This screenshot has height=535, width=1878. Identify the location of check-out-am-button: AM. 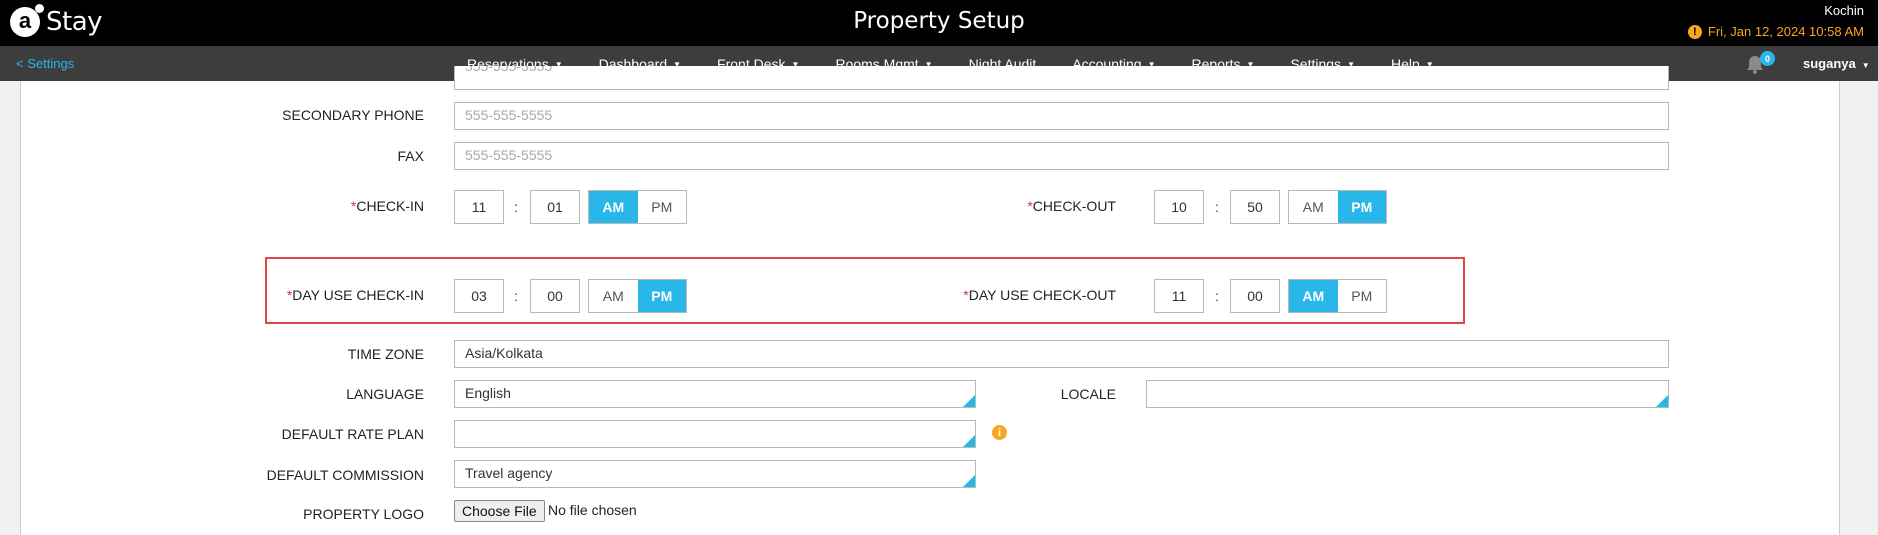
(1313, 207).